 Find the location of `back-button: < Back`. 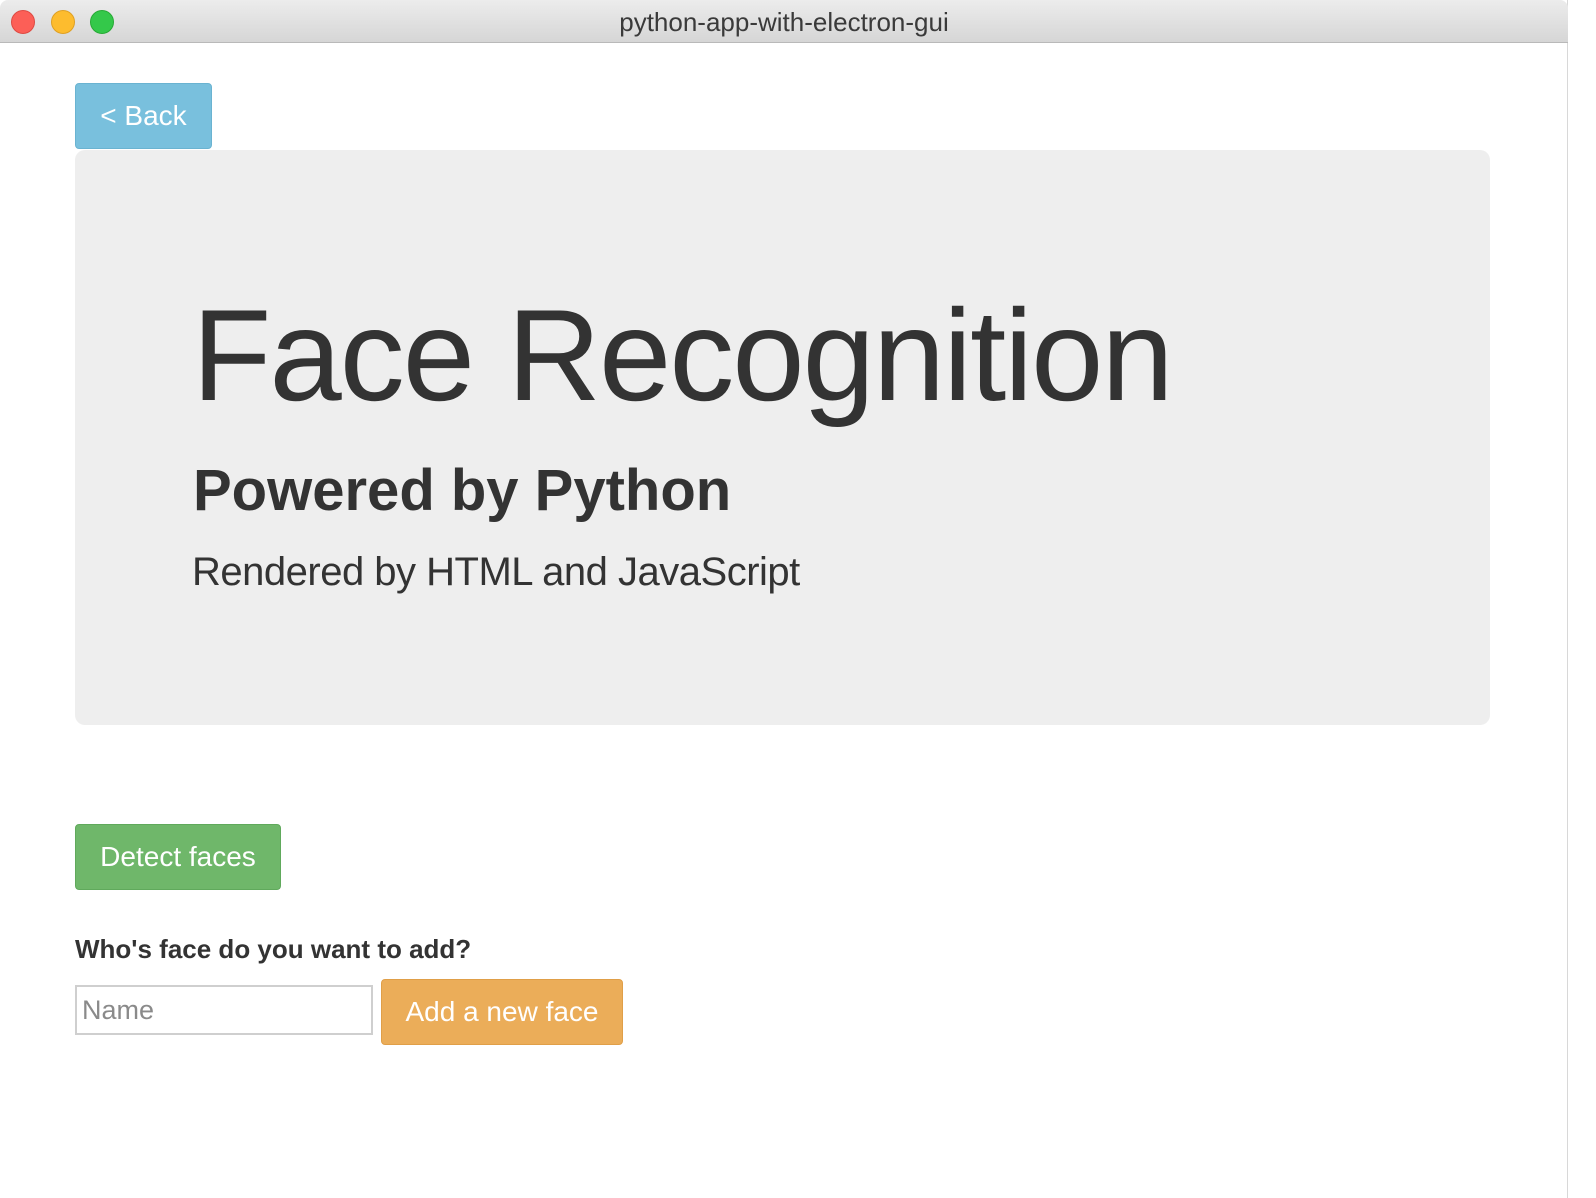

back-button: < Back is located at coordinates (143, 116).